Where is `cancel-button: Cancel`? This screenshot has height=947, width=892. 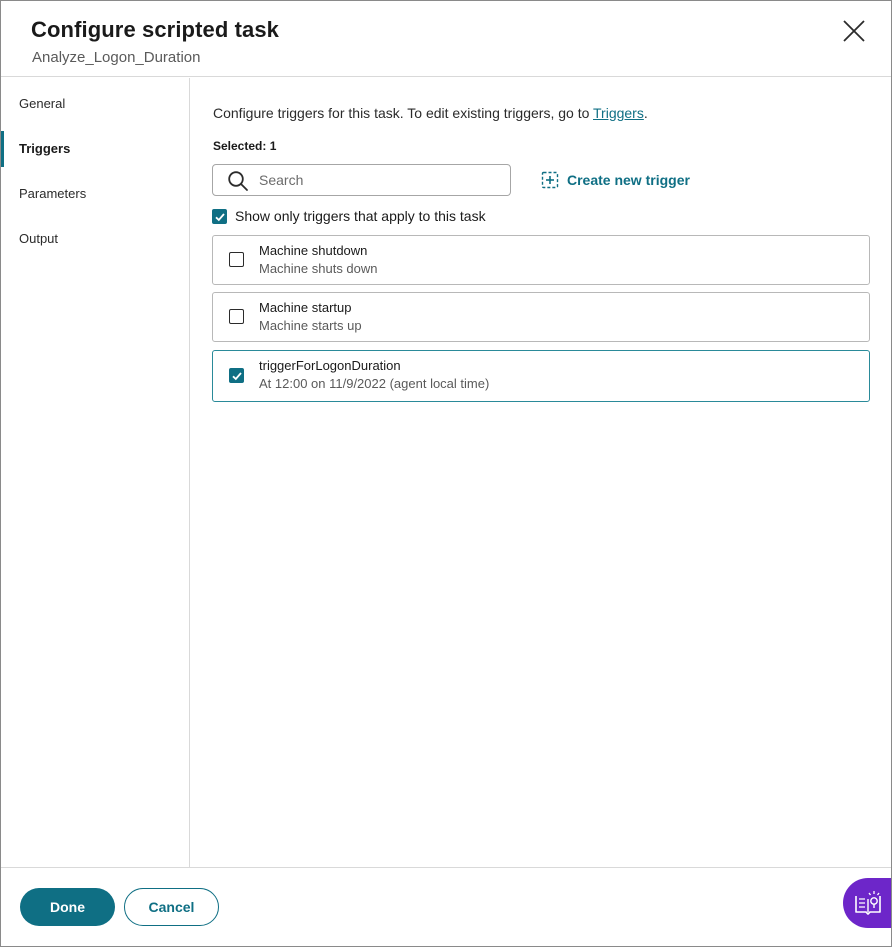 cancel-button: Cancel is located at coordinates (171, 907).